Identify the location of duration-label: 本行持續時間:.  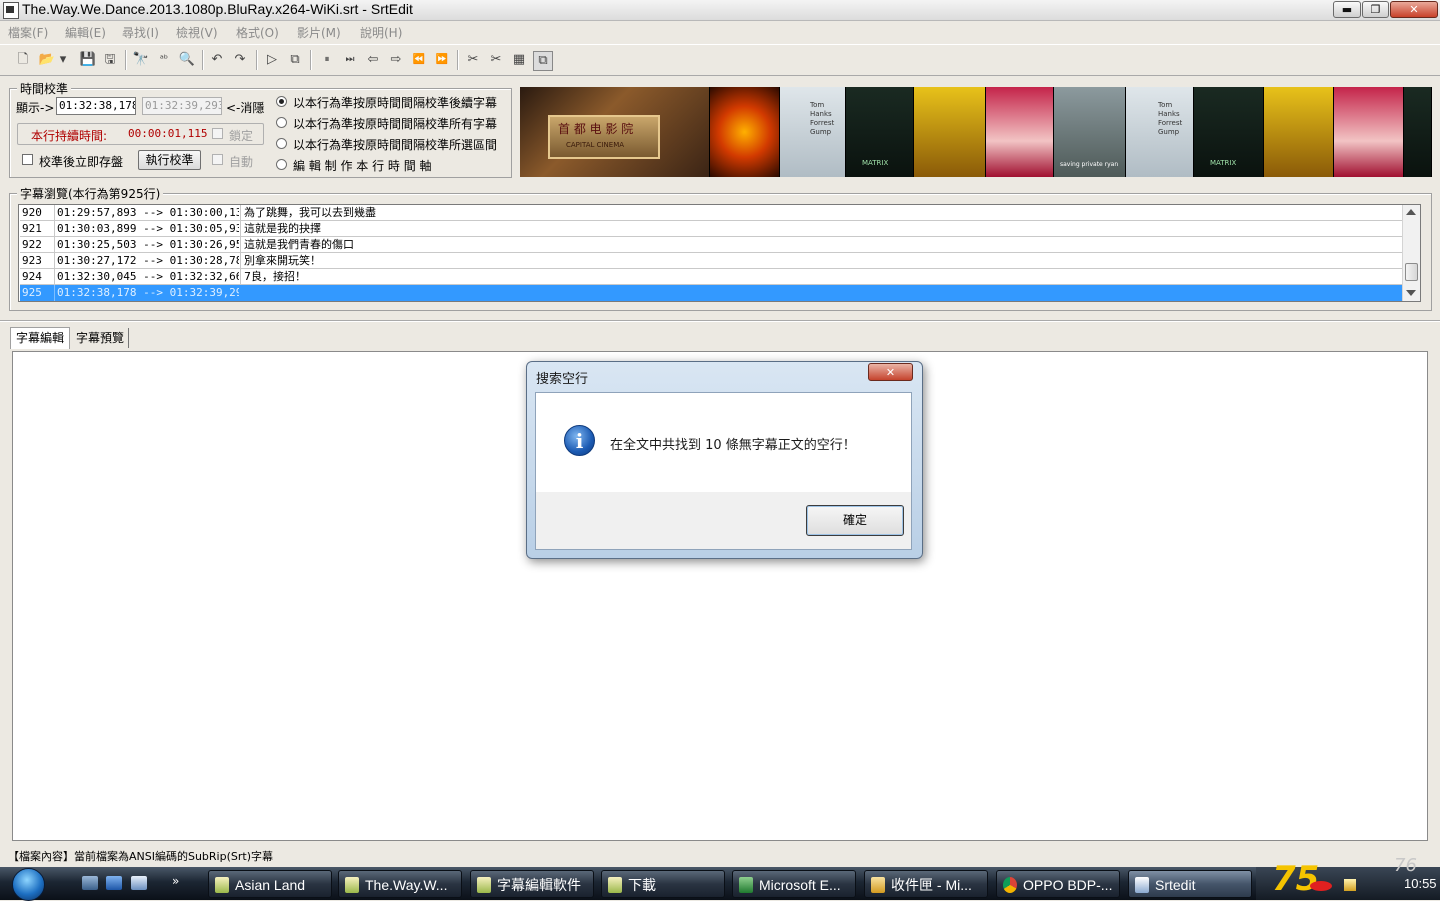
(69, 136).